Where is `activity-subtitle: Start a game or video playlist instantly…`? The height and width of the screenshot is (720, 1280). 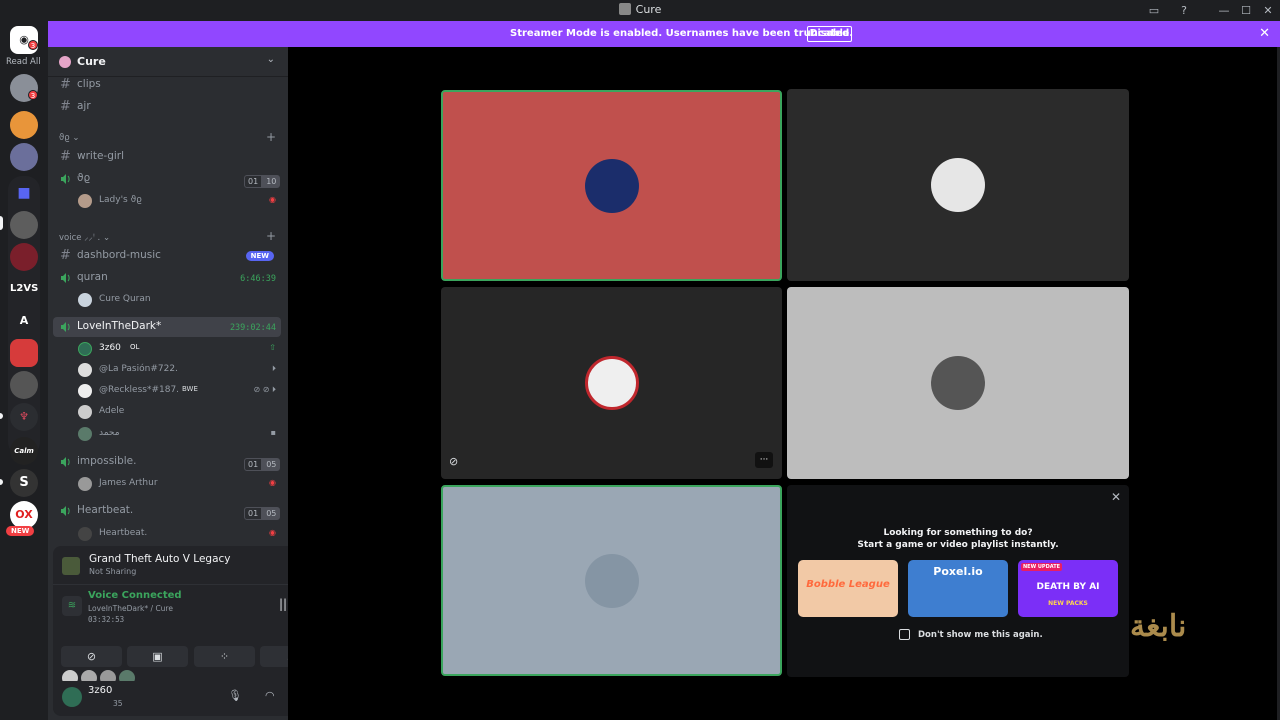
activity-subtitle: Start a game or video playlist instantly… is located at coordinates (958, 545).